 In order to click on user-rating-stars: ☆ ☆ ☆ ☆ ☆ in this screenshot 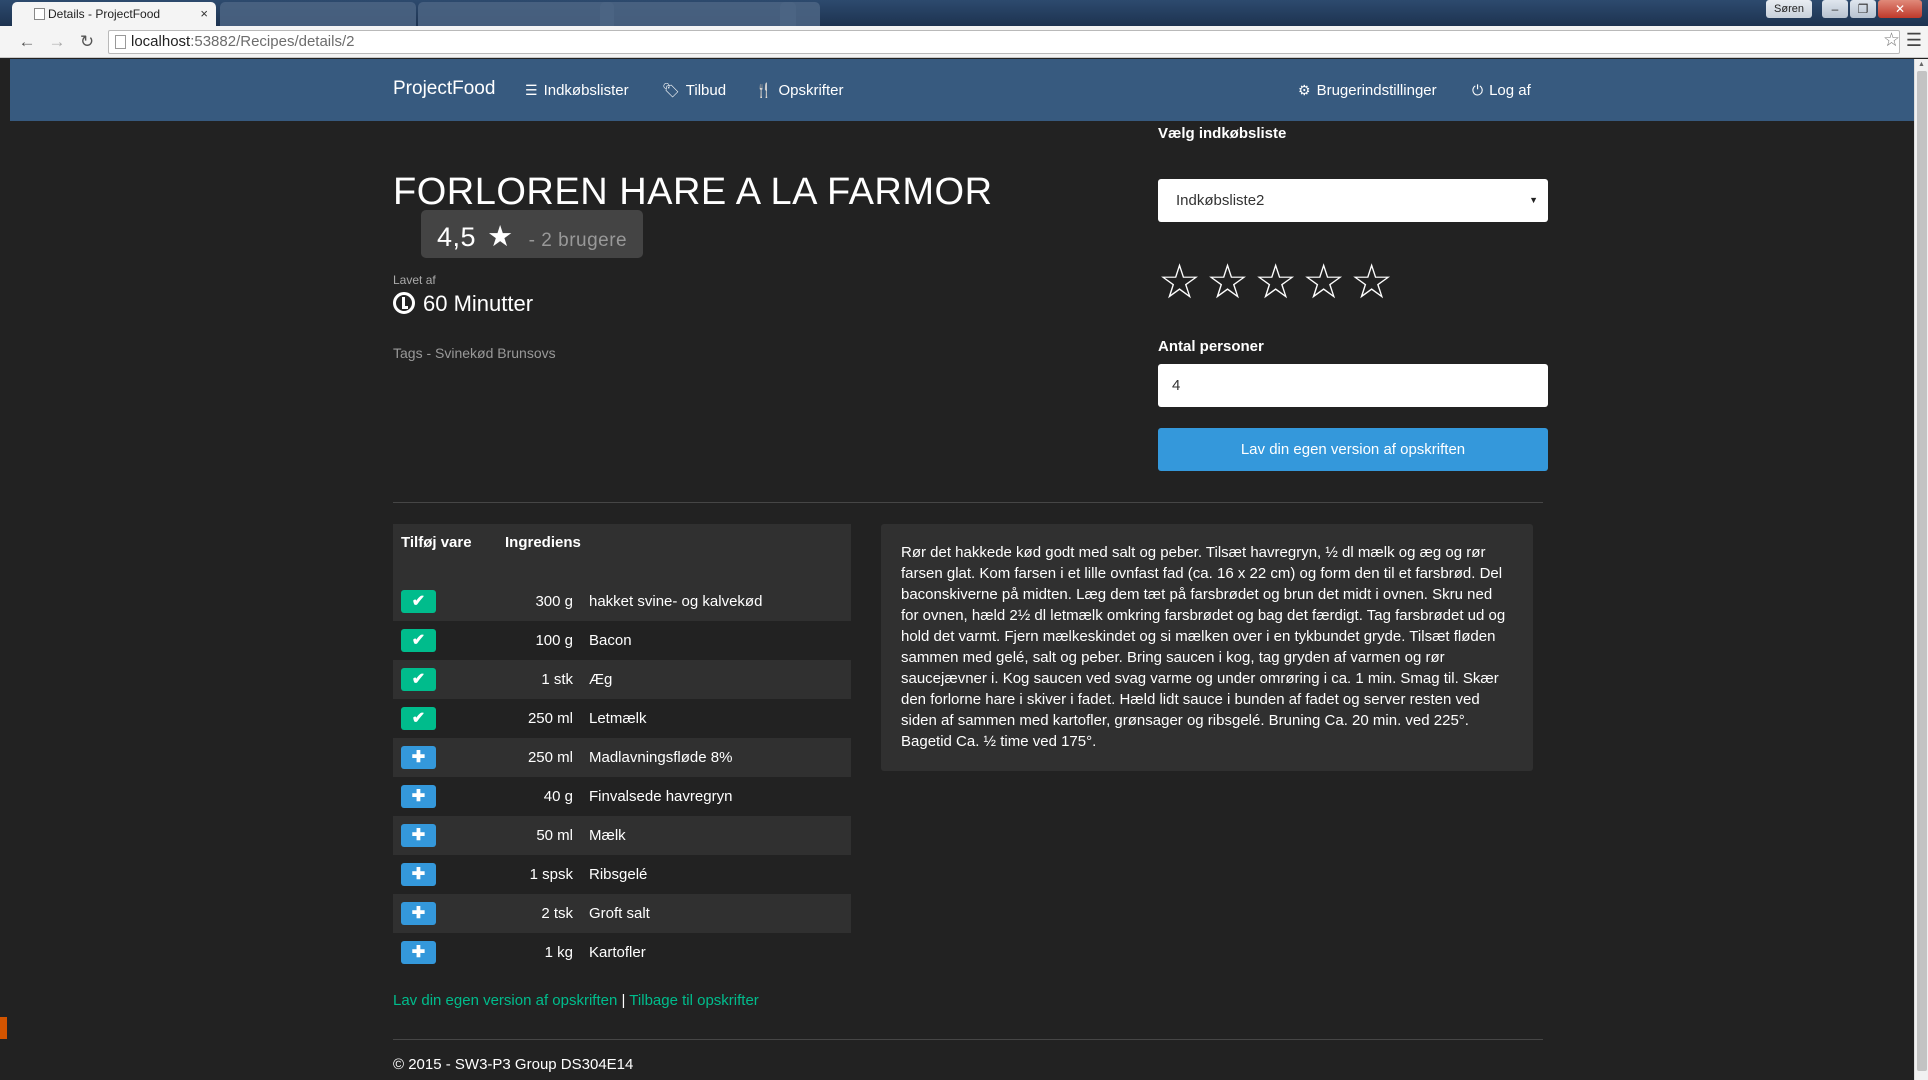, I will do `click(1275, 283)`.